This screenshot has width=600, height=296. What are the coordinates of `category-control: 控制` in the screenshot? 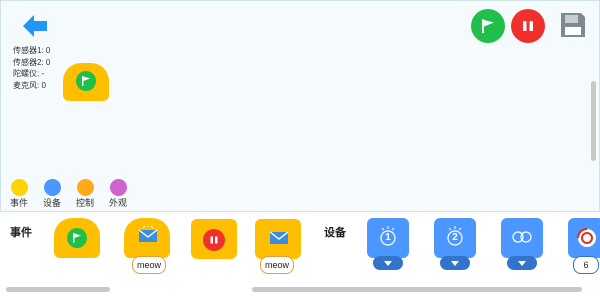 It's located at (85, 194).